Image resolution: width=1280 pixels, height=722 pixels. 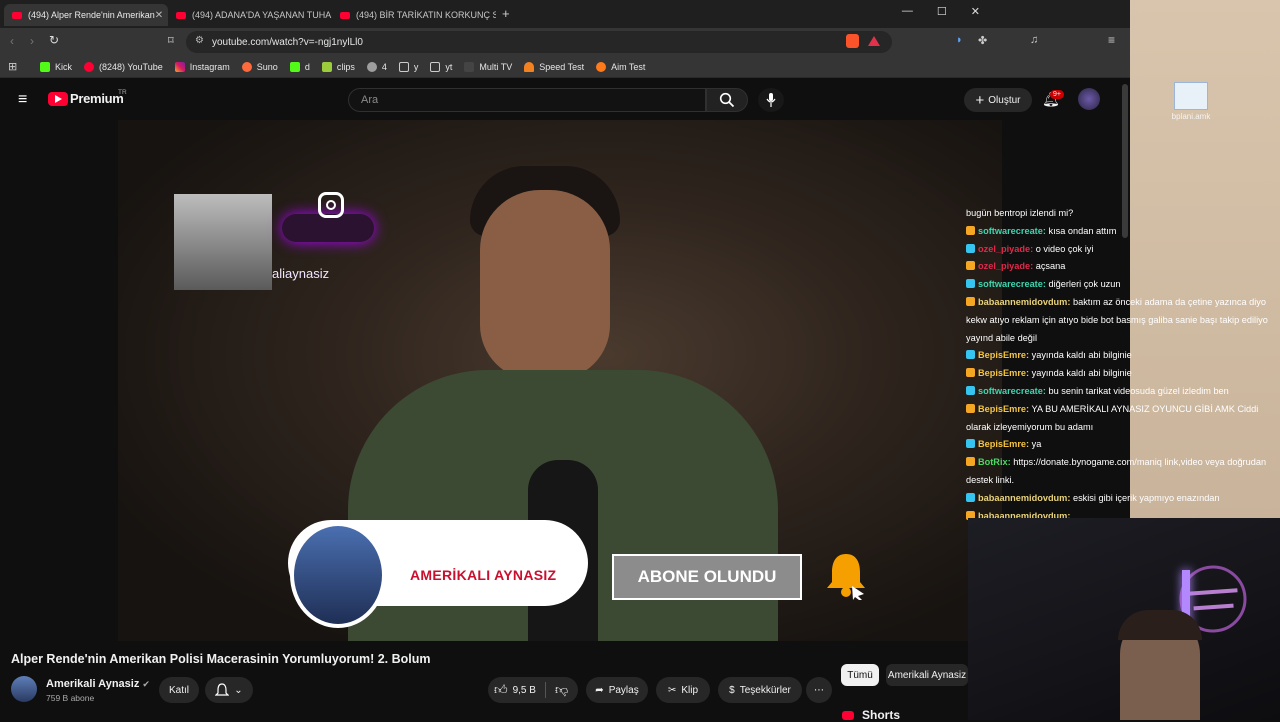 What do you see at coordinates (267, 66) in the screenshot?
I see `bookmark-label: Suno` at bounding box center [267, 66].